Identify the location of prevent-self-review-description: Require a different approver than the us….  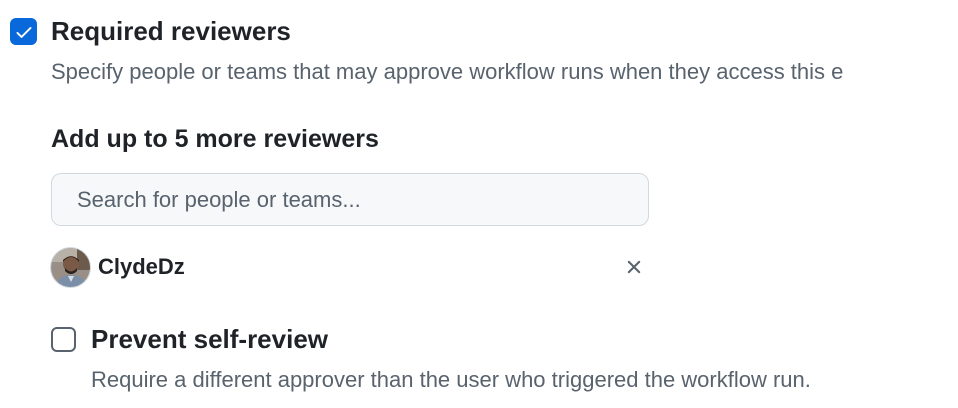
(451, 379).